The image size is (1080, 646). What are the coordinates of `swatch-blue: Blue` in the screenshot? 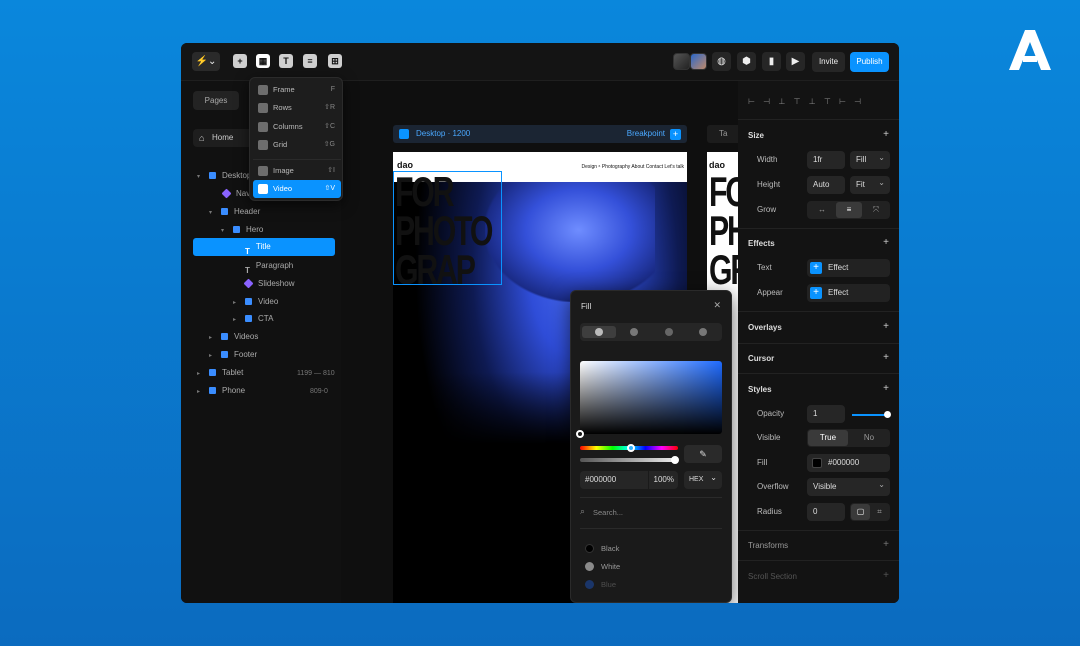 It's located at (600, 584).